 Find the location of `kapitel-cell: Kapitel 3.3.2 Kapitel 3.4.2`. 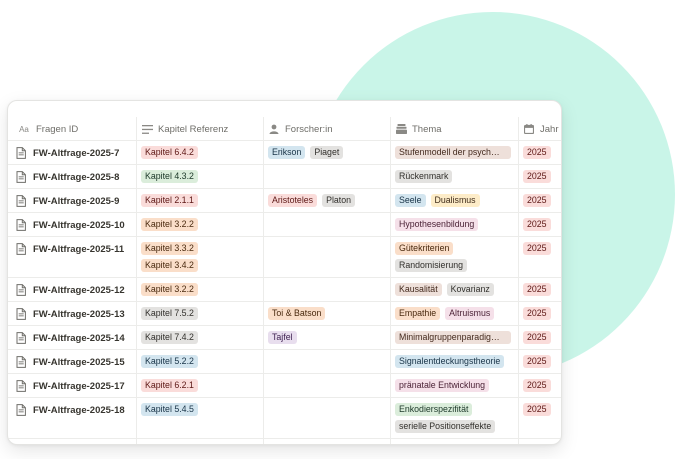

kapitel-cell: Kapitel 3.3.2 Kapitel 3.4.2 is located at coordinates (169, 257).